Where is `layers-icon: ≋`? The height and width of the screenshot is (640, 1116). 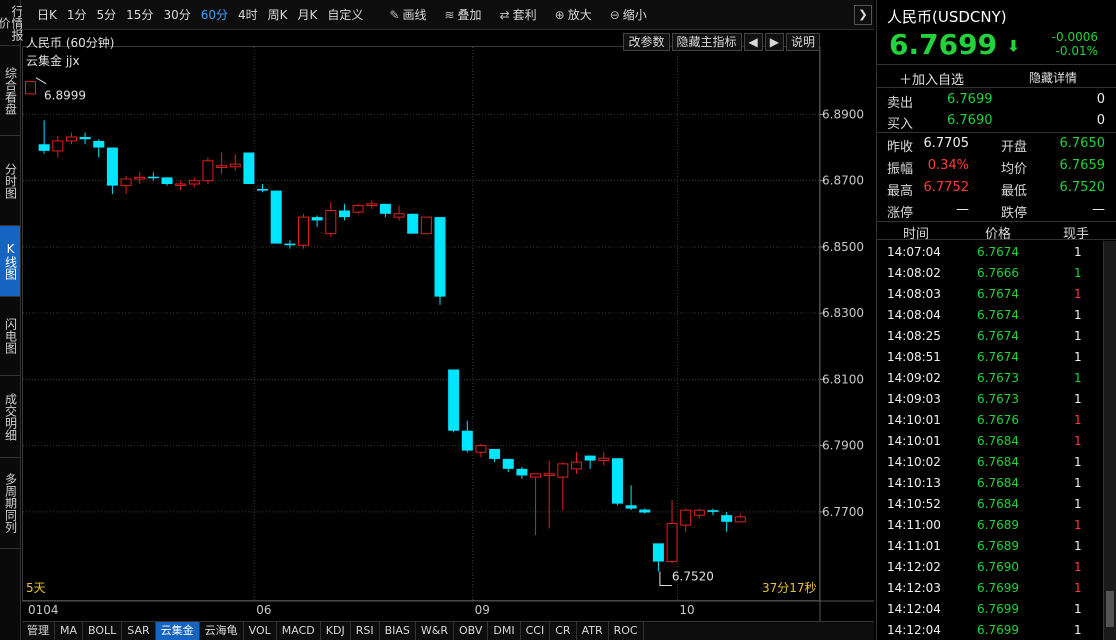 layers-icon: ≋ is located at coordinates (449, 14).